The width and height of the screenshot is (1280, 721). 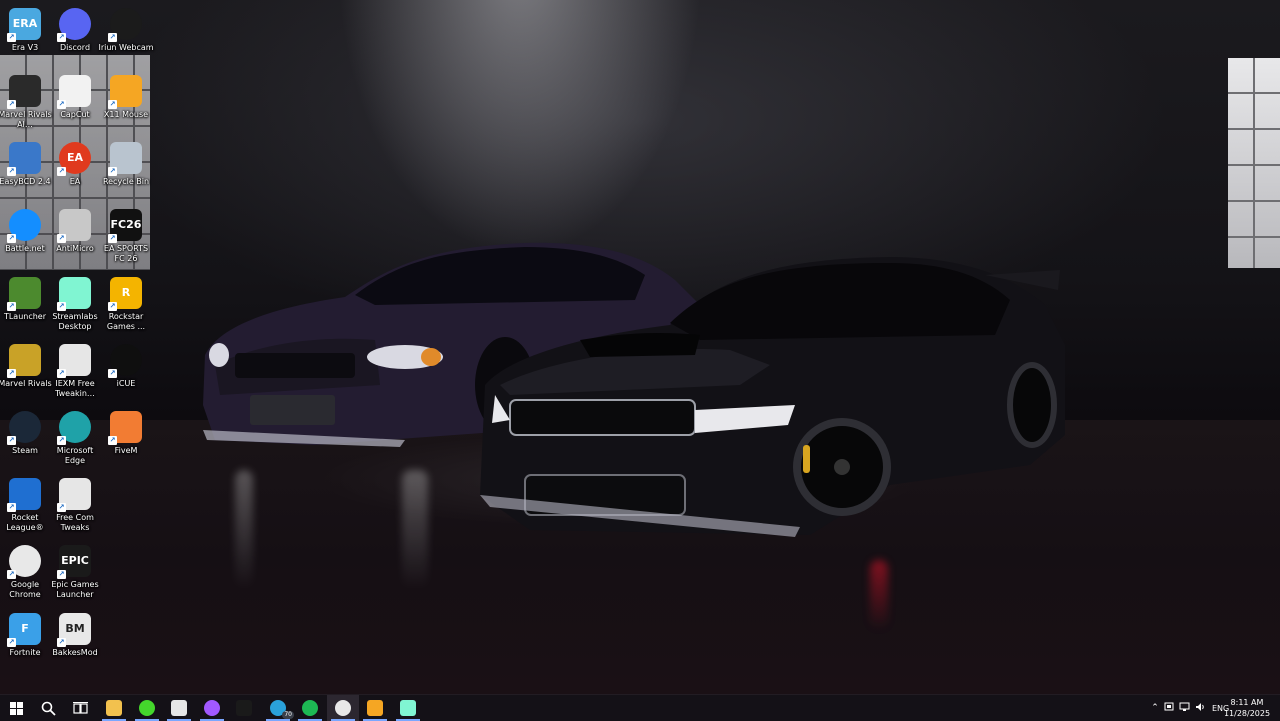 I want to click on desktop-icon-microsoft-edge: ↗ Microsoft Edge, so click(x=75, y=439).